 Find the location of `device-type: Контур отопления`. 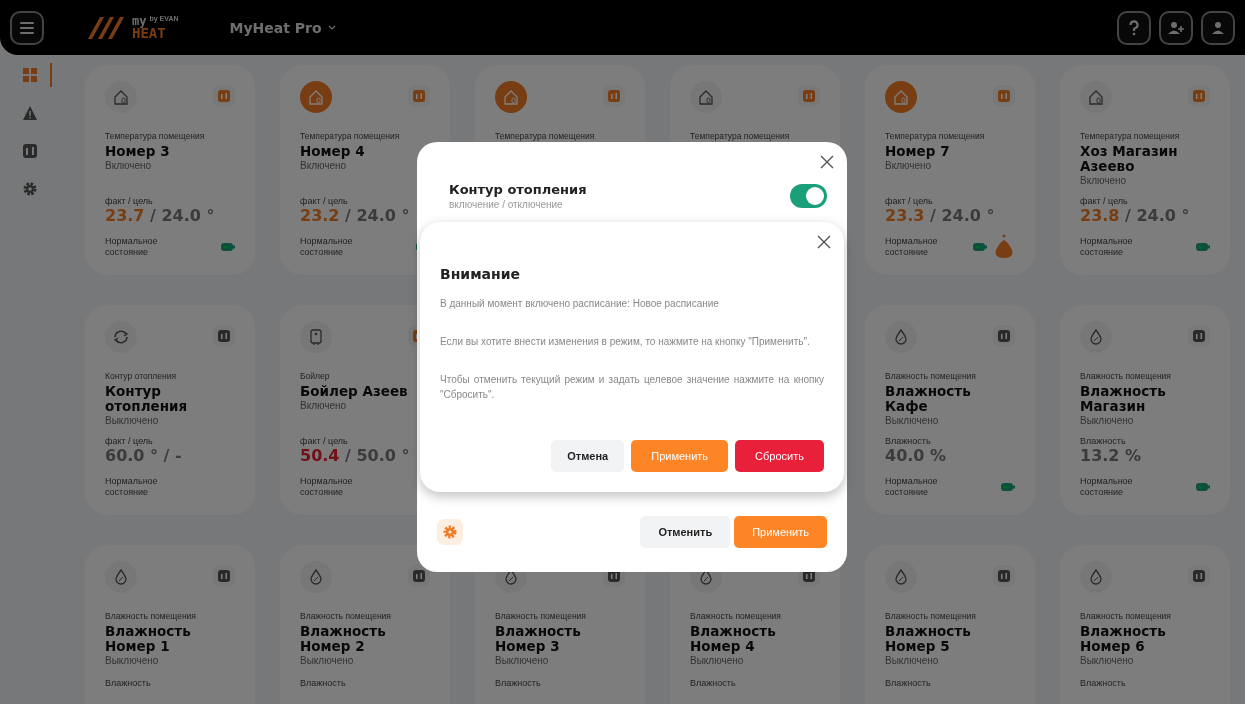

device-type: Контур отопления is located at coordinates (141, 376).